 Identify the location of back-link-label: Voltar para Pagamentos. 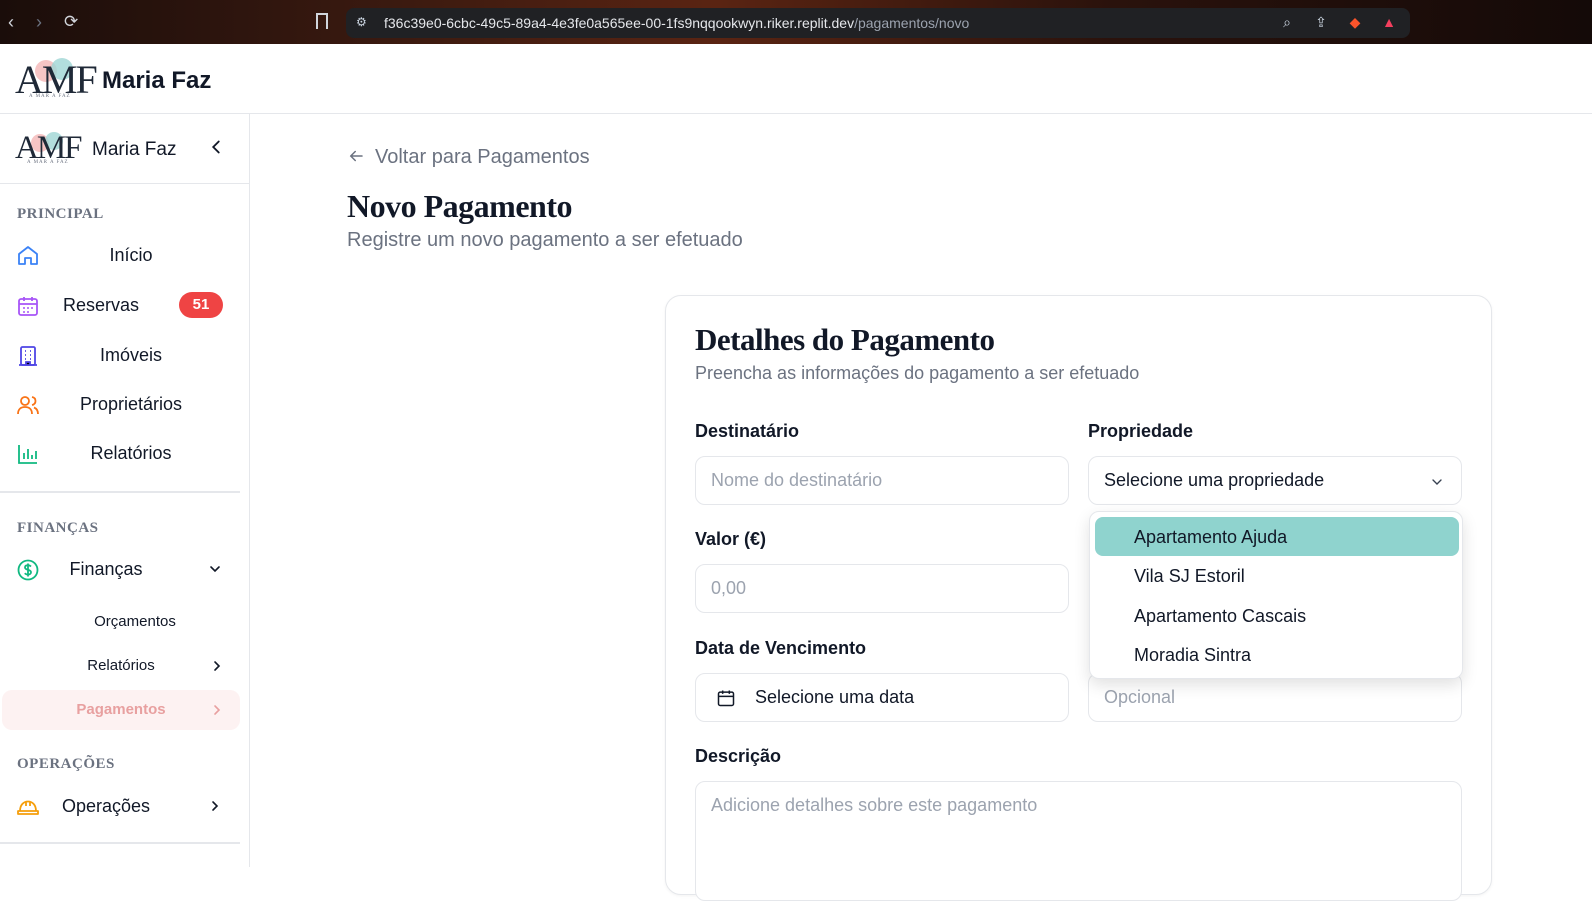
(482, 157).